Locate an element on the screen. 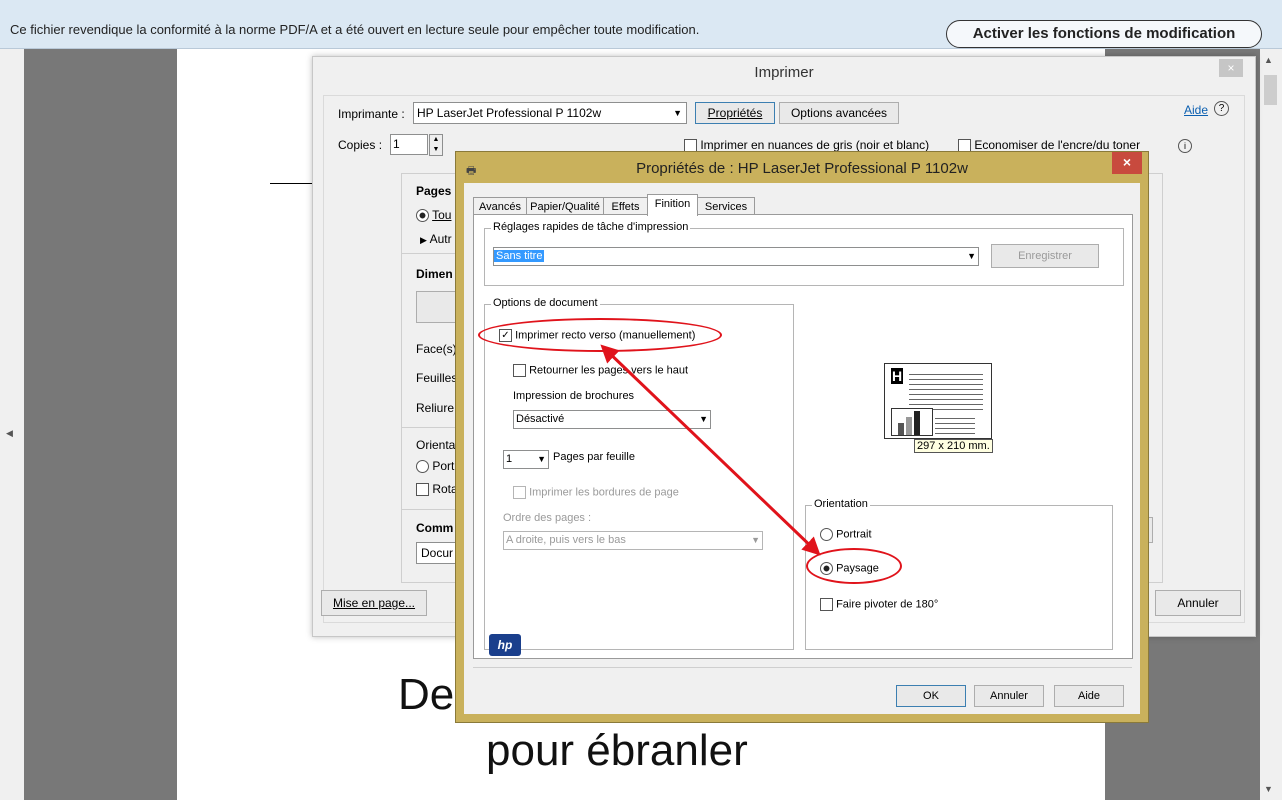 This screenshot has width=1282, height=800. tab-finition: Finition is located at coordinates (672, 205).